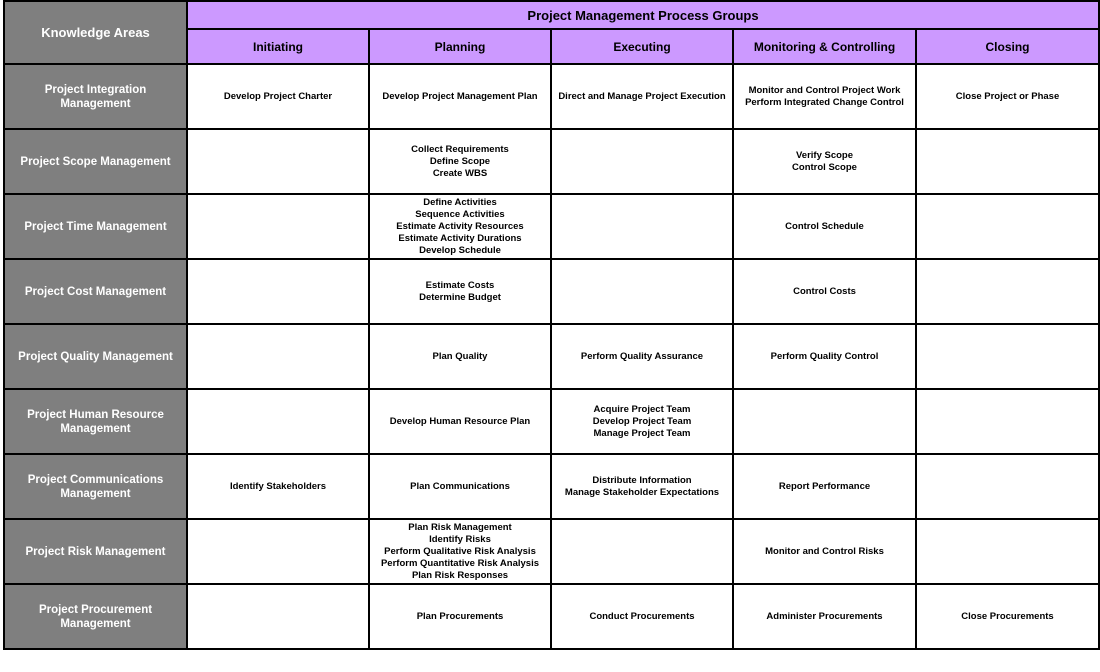  I want to click on process-group-initiating: Initiating, so click(278, 46).